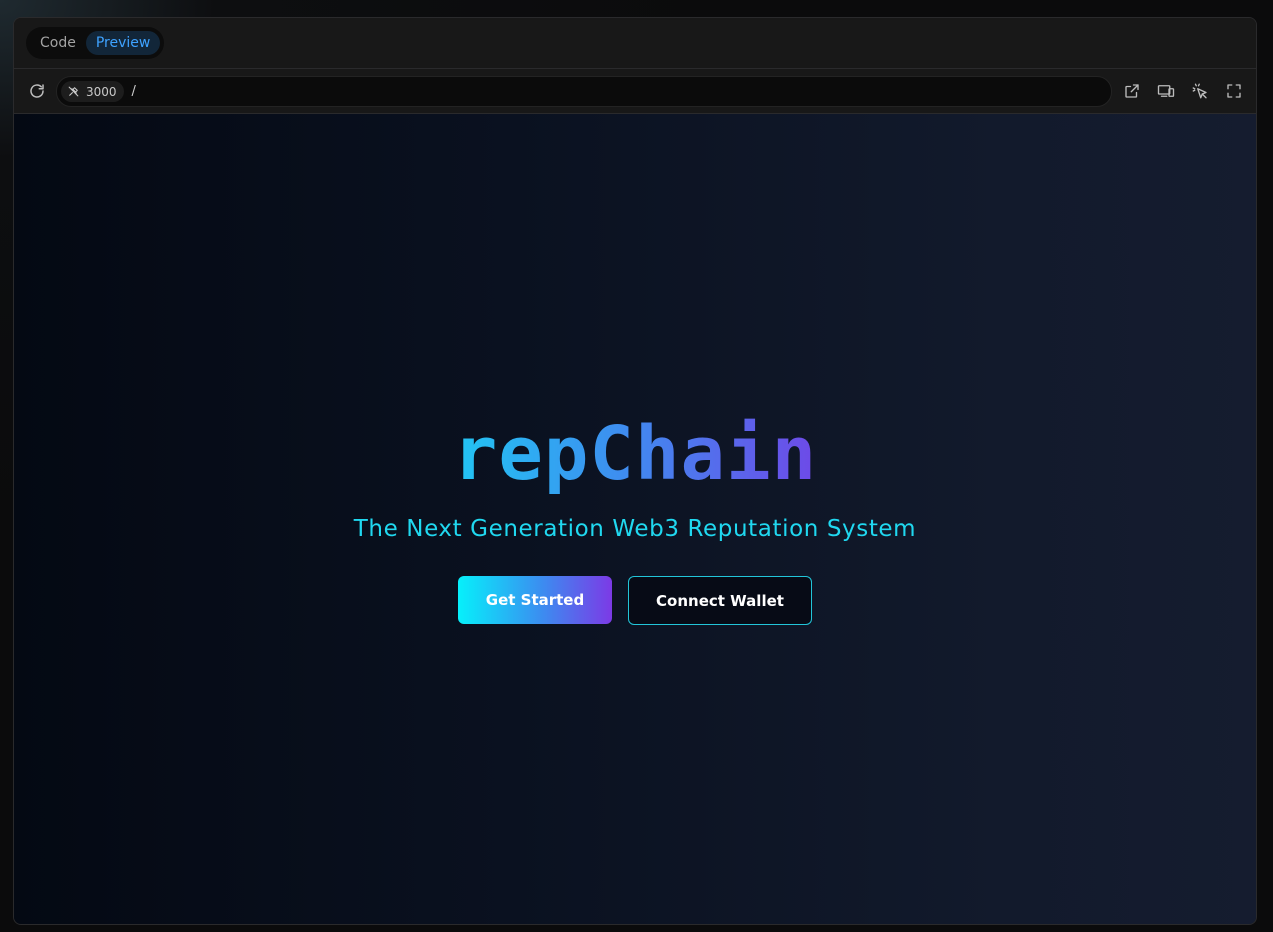 The width and height of the screenshot is (1273, 932). Describe the element at coordinates (720, 600) in the screenshot. I see `connect-wallet-button: Connect Wallet` at that location.